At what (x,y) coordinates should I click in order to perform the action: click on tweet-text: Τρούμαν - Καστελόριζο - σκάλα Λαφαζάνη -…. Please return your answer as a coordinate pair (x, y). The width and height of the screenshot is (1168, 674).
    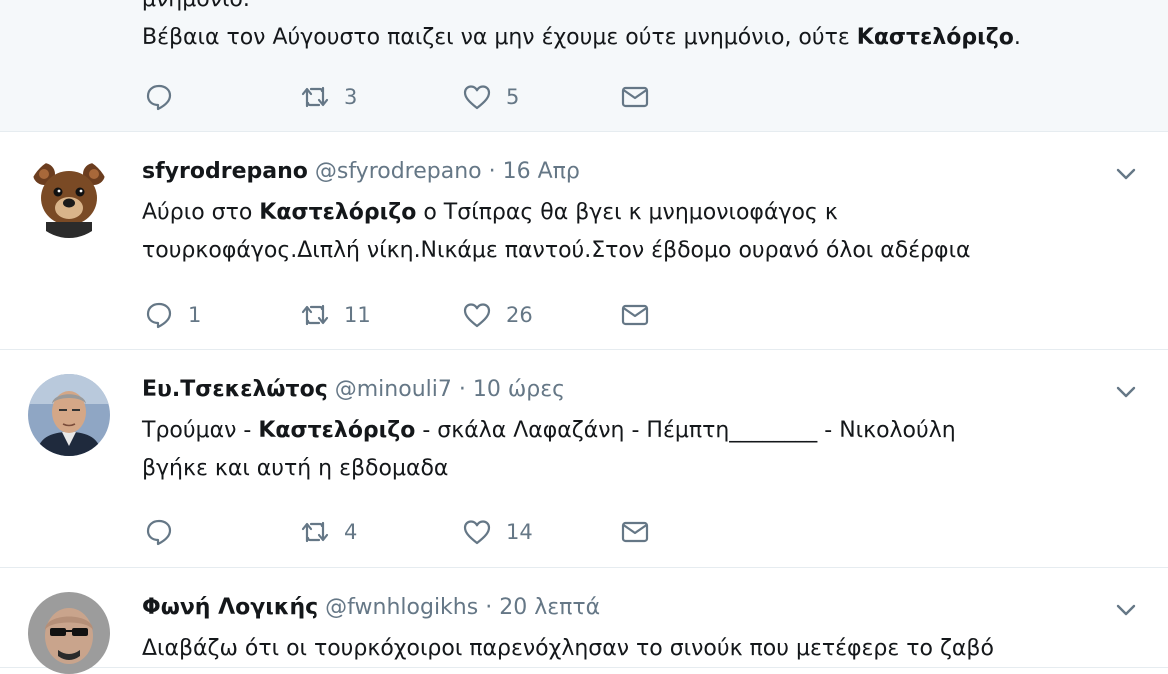
    Looking at the image, I should click on (549, 450).